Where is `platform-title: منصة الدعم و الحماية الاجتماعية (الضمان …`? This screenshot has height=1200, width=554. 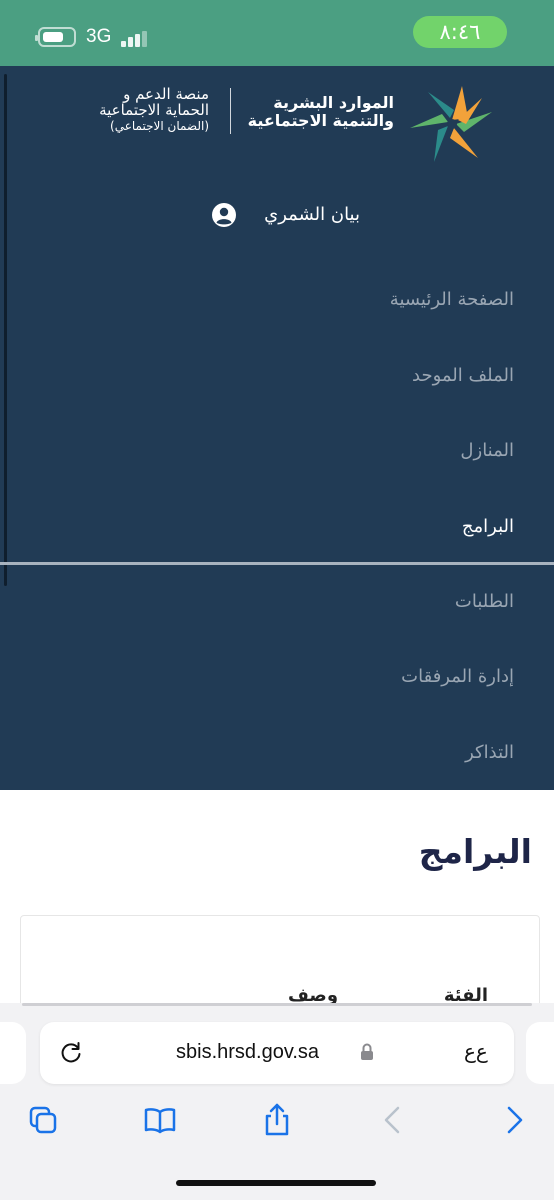 platform-title: منصة الدعم و الحماية الاجتماعية (الضمان … is located at coordinates (129, 110).